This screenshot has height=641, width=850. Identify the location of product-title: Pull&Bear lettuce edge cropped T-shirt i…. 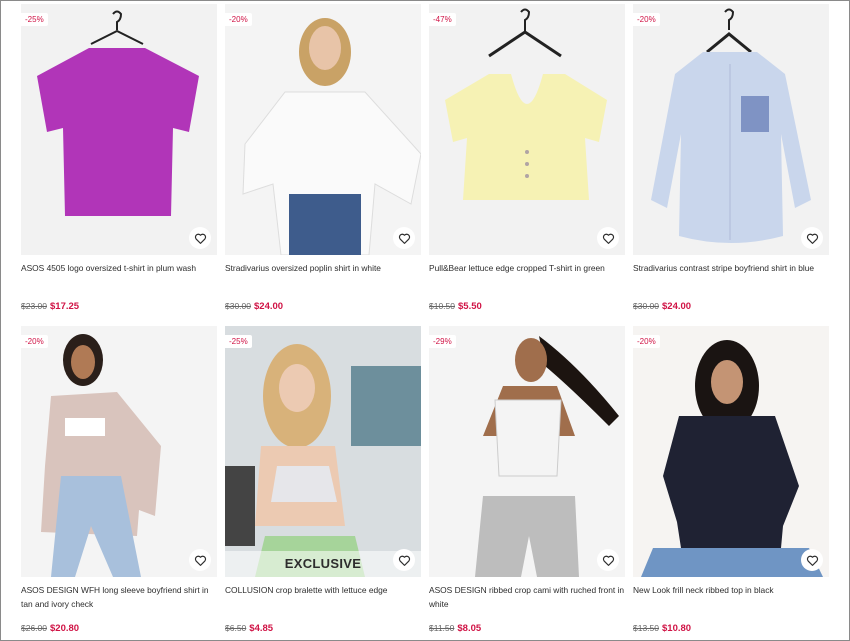
(527, 276).